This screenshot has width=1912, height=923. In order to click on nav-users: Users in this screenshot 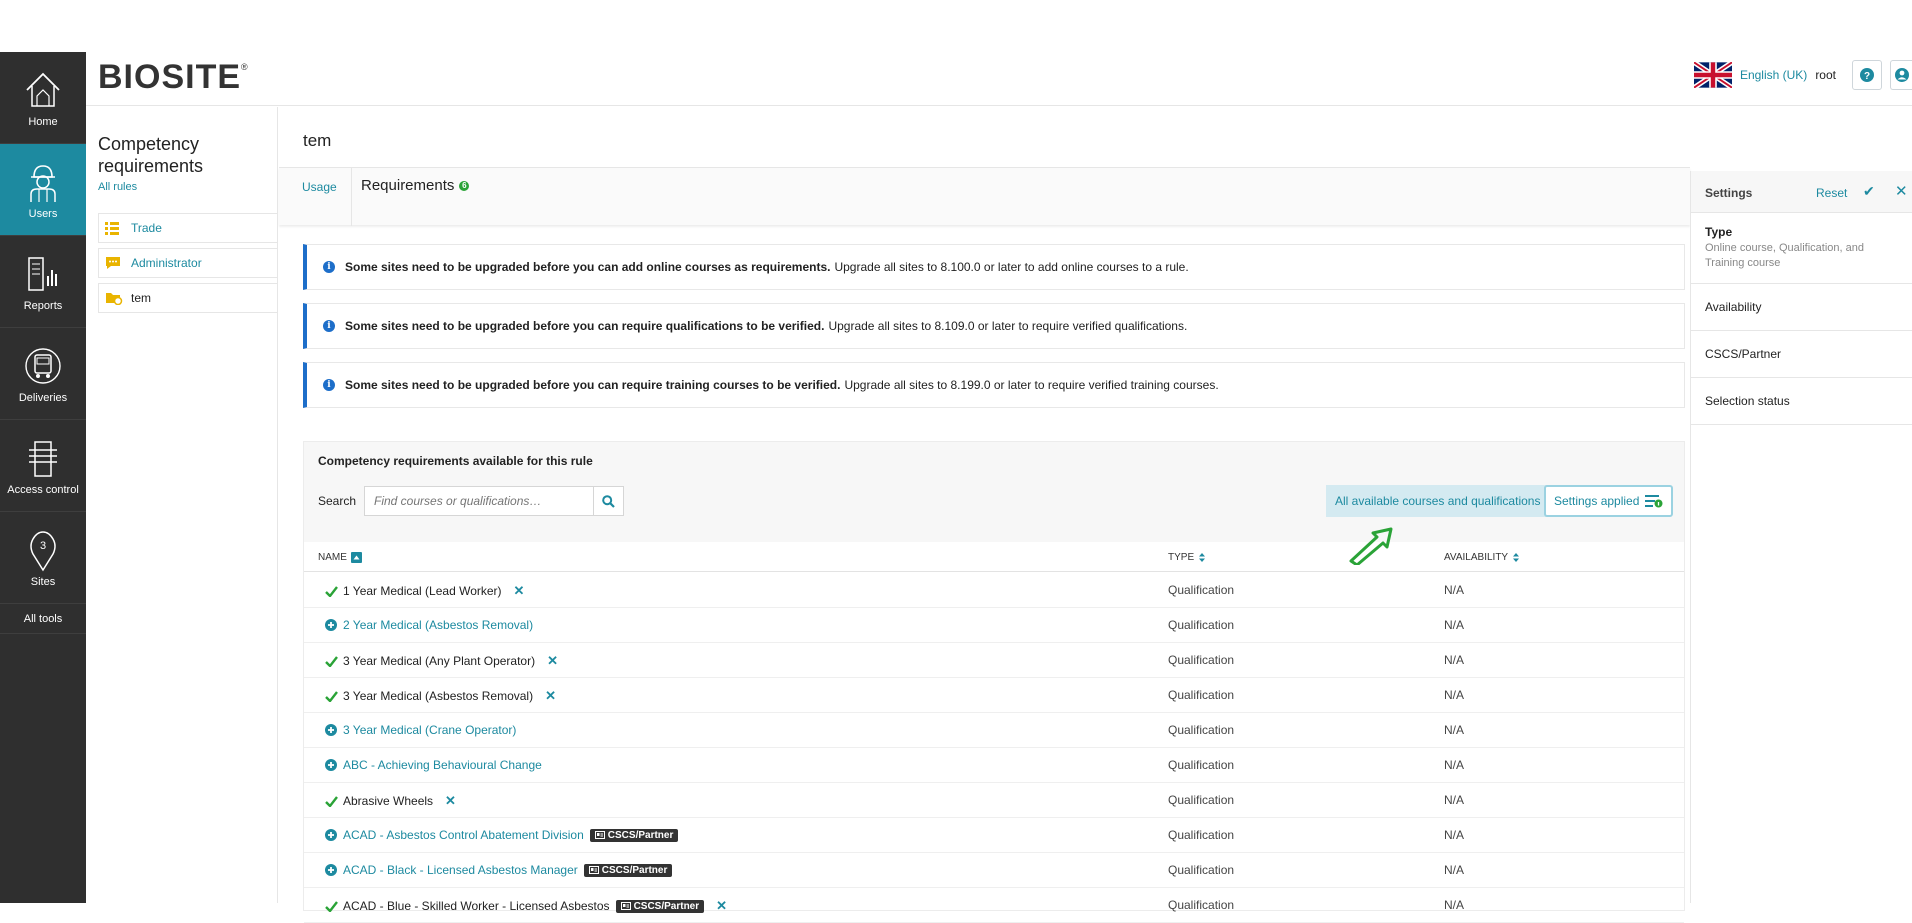, I will do `click(43, 190)`.